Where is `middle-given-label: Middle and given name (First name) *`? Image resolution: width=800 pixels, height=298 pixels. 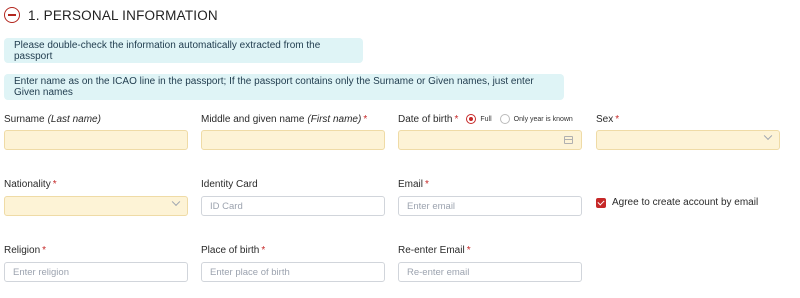
middle-given-label: Middle and given name (First name) * is located at coordinates (284, 119).